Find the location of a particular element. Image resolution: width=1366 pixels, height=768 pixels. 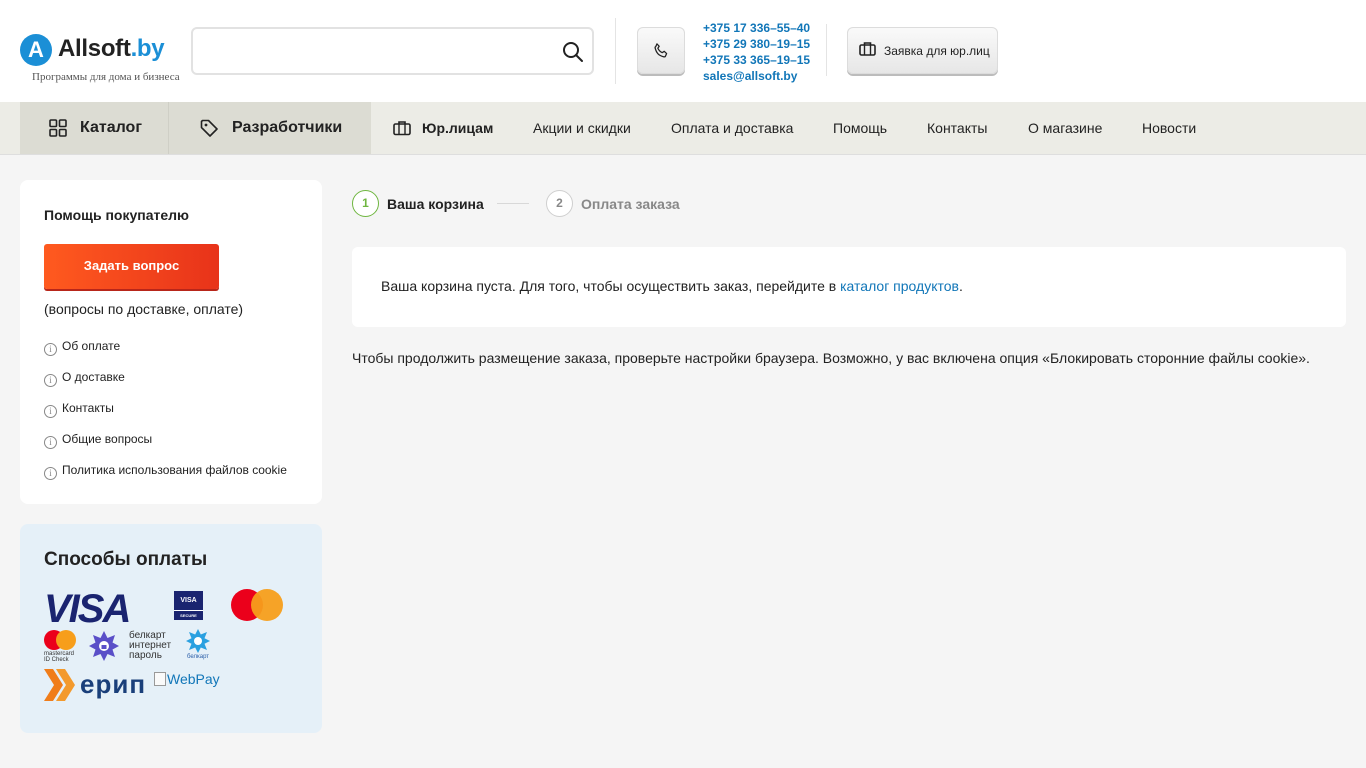

help-link-delivery: iО доставке is located at coordinates (84, 378).